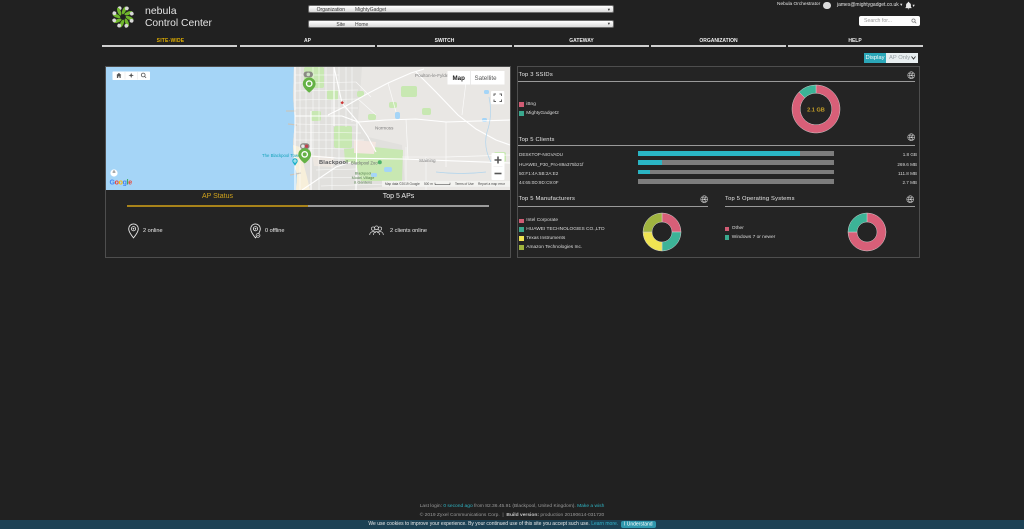 Image resolution: width=1024 pixels, height=529 pixels. Describe the element at coordinates (486, 78) in the screenshot. I see `svg-text: Satellite` at that location.